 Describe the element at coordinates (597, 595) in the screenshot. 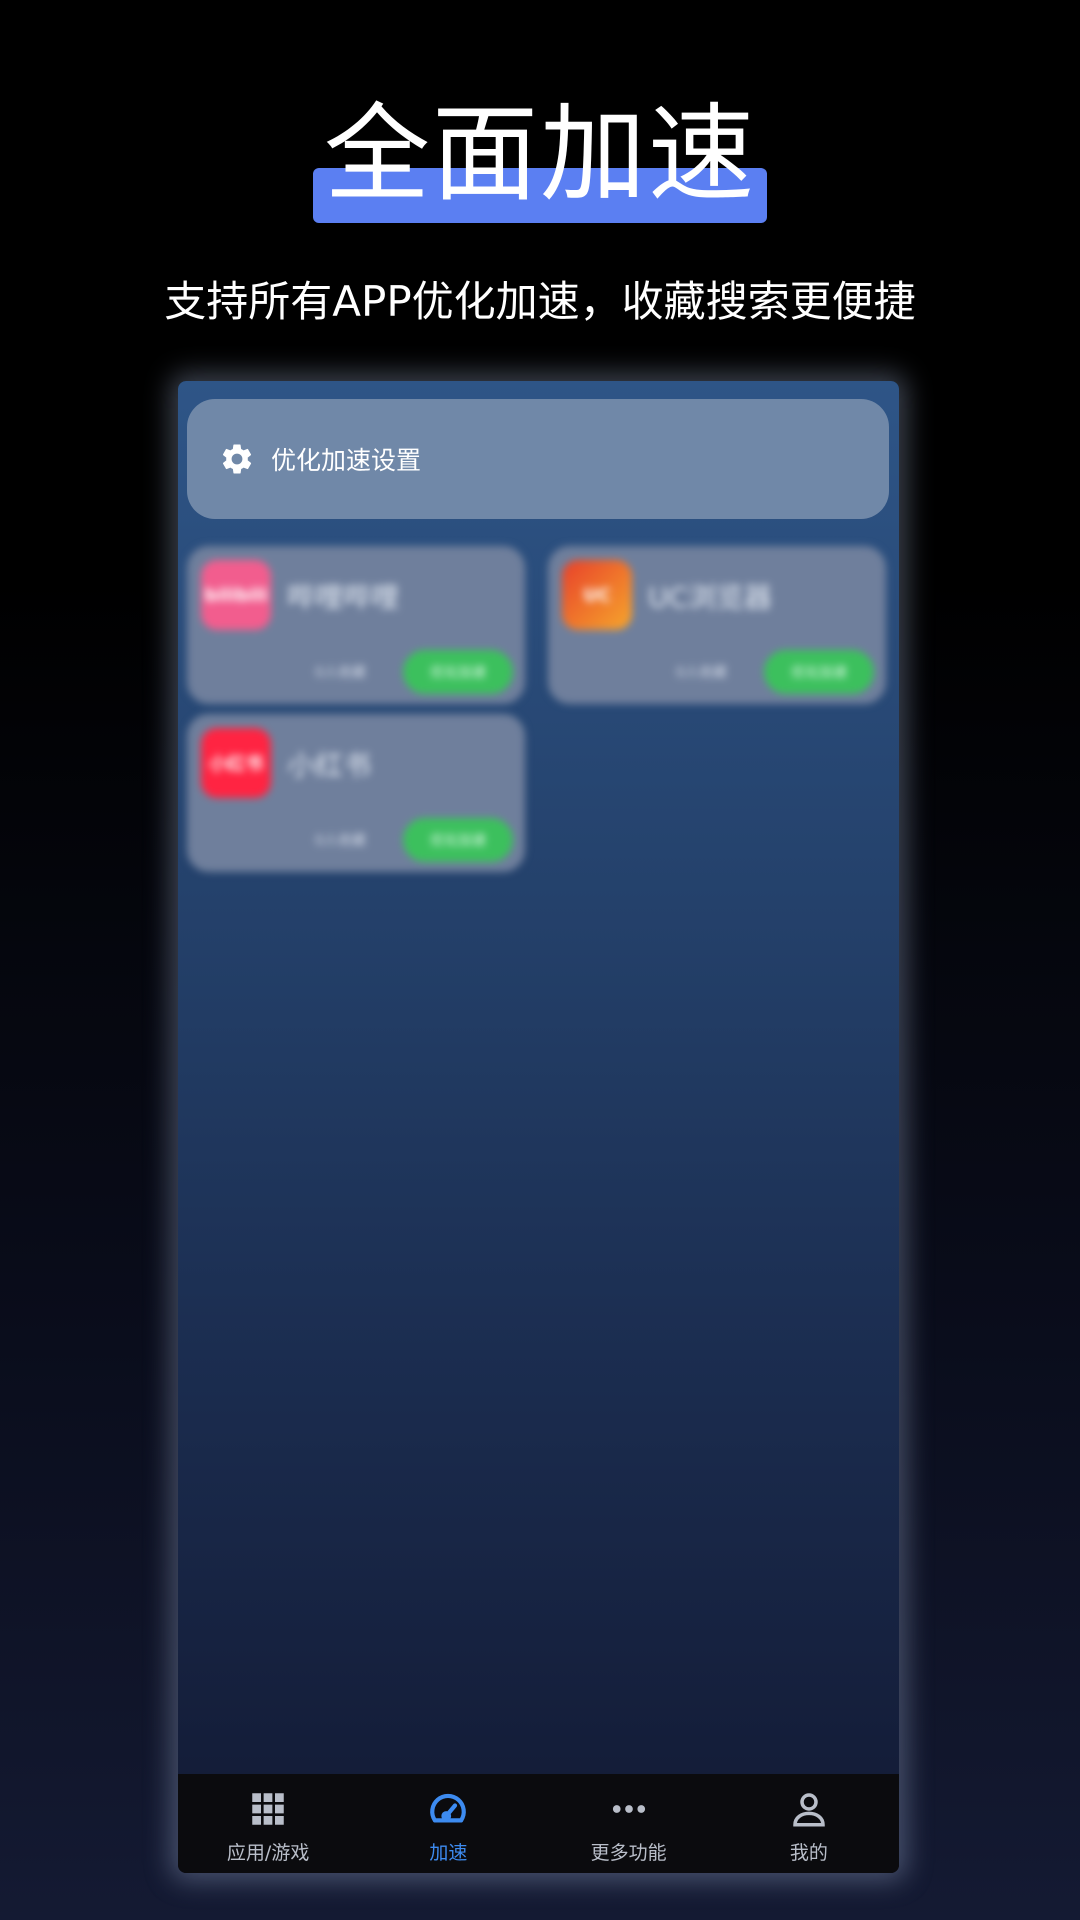

I see `uc-browser-app-icon: UC` at that location.